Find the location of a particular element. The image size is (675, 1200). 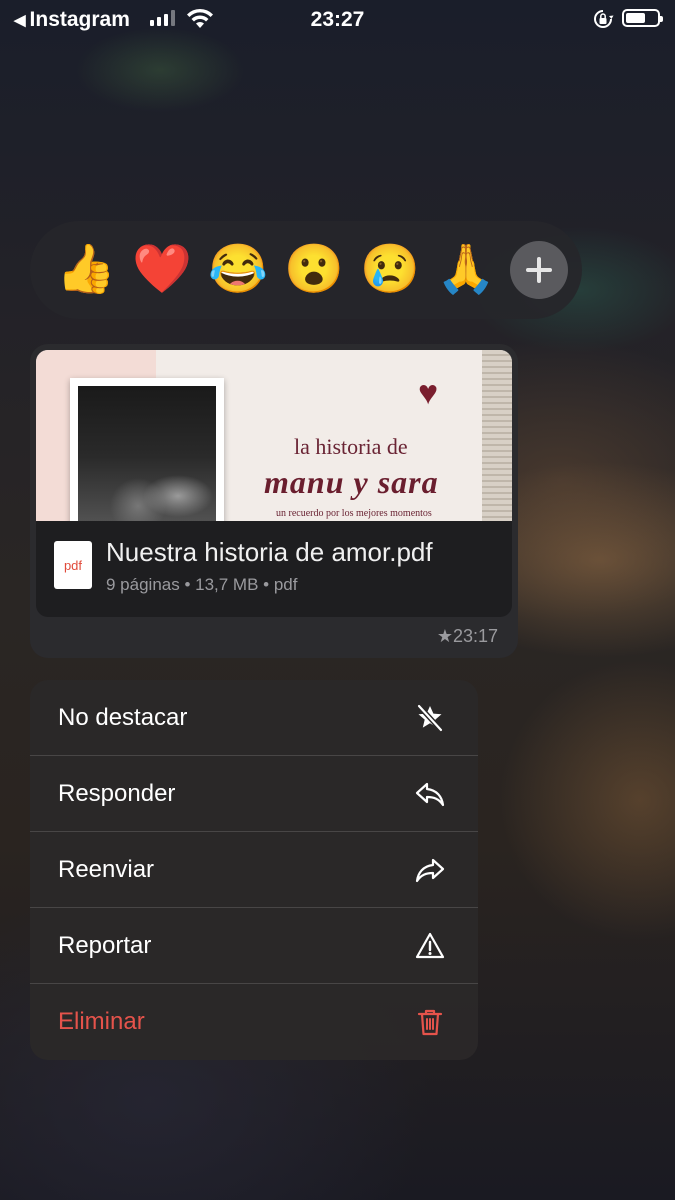

warning-icon is located at coordinates (430, 945).